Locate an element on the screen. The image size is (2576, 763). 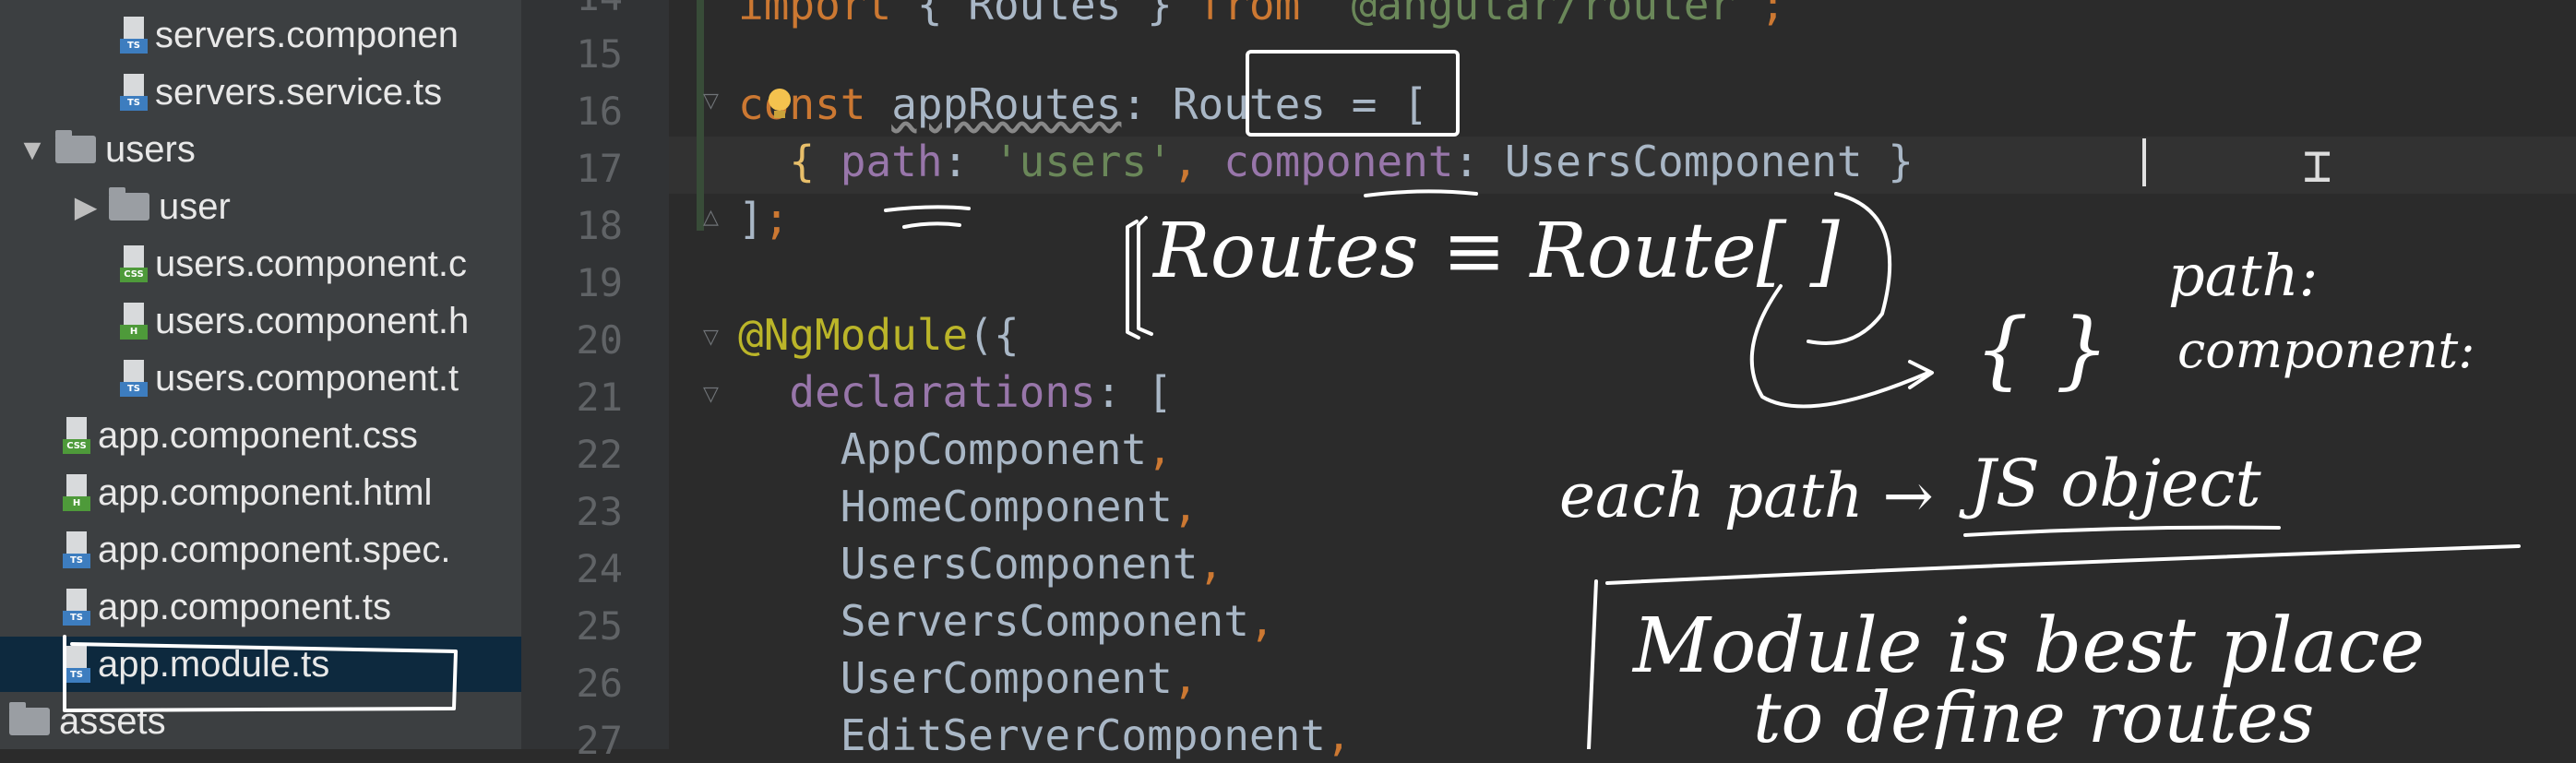
note-component-key: component: is located at coordinates (2326, 350).